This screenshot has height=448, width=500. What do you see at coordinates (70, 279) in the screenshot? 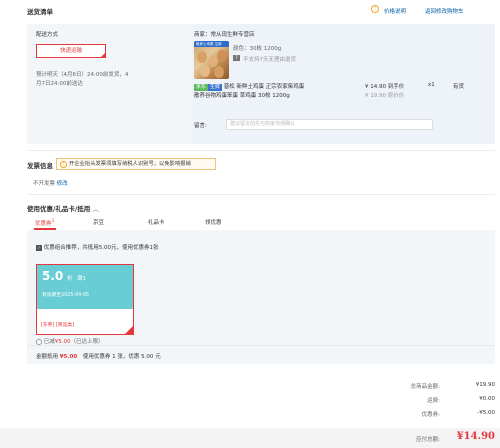
I see `coupon-unit: 折` at bounding box center [70, 279].